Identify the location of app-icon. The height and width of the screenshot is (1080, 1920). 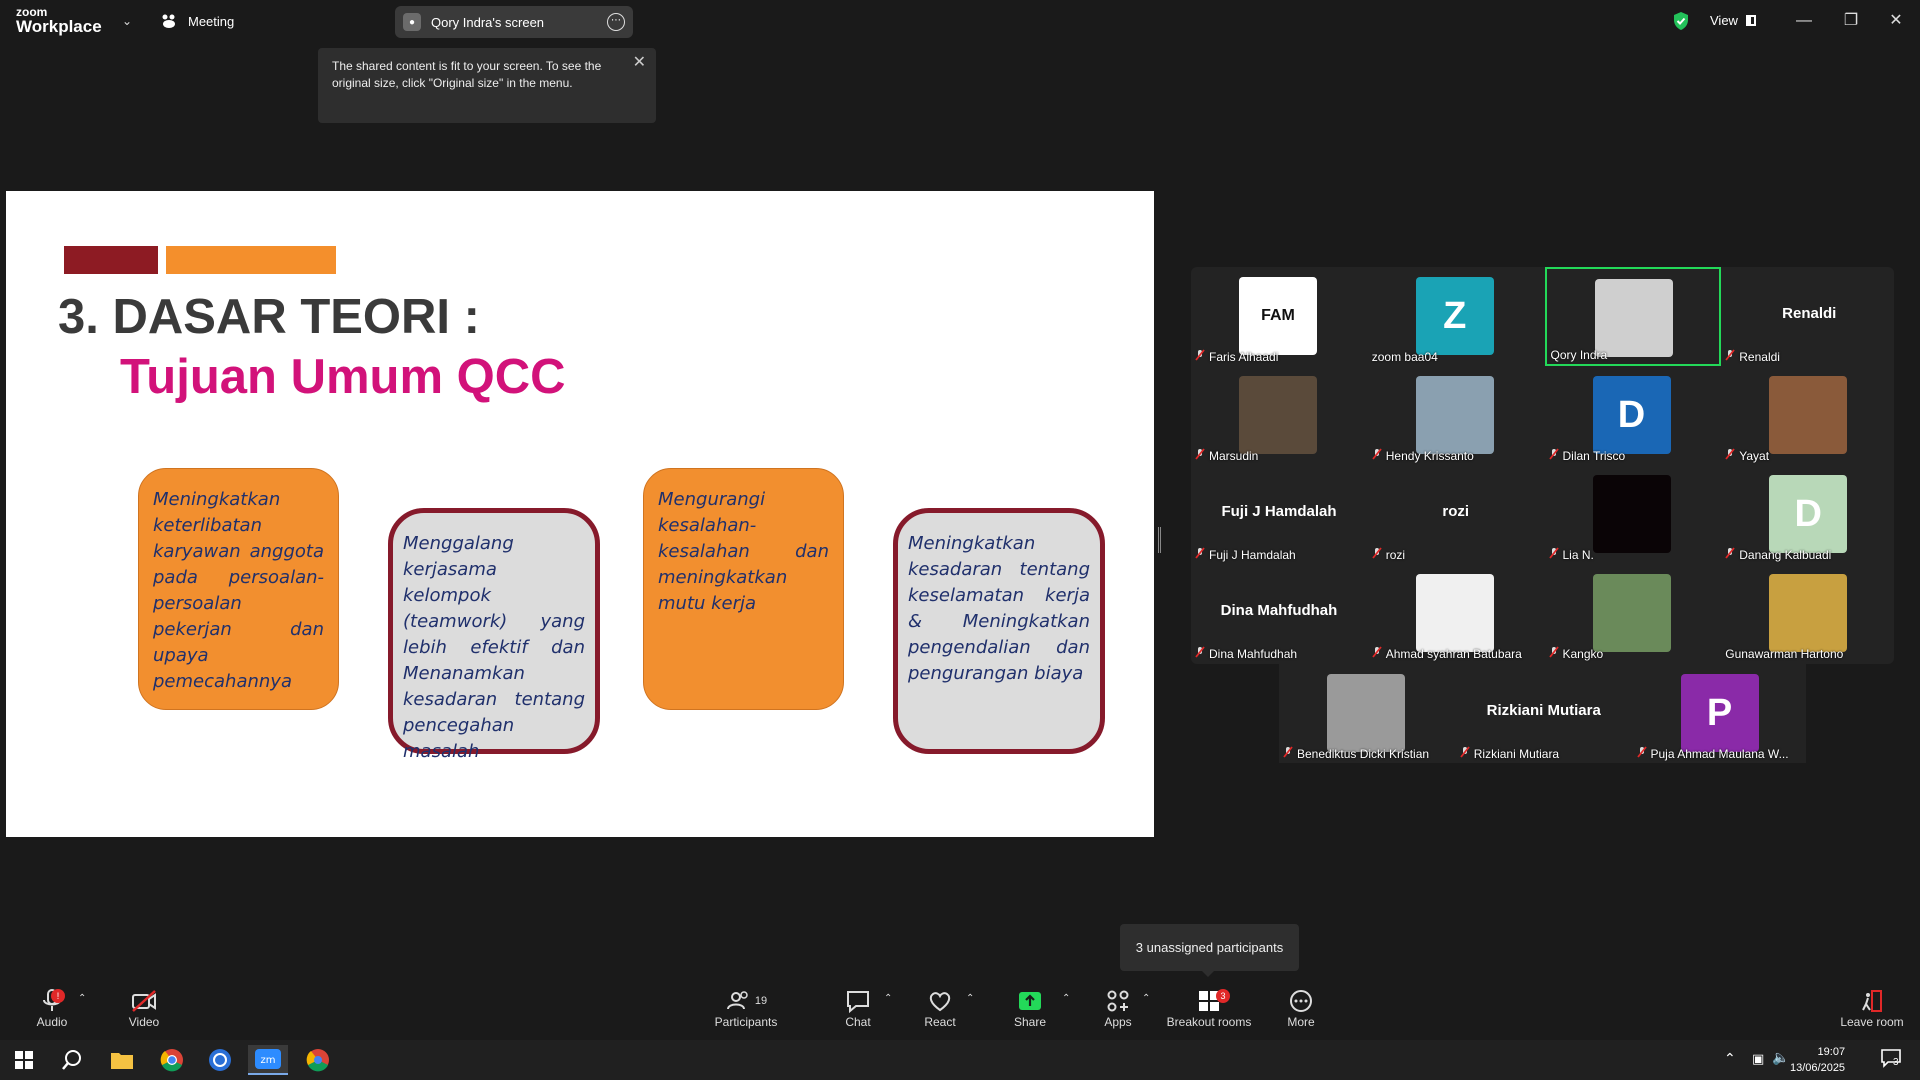
(220, 1060).